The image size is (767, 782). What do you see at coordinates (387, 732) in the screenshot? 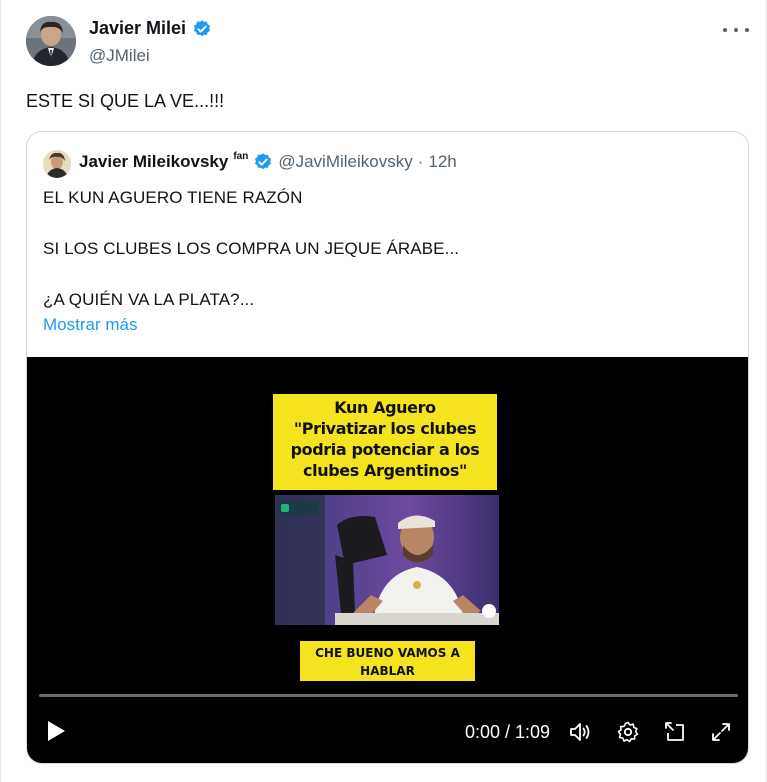
I see `video-controls: 0:00 / 1:09` at bounding box center [387, 732].